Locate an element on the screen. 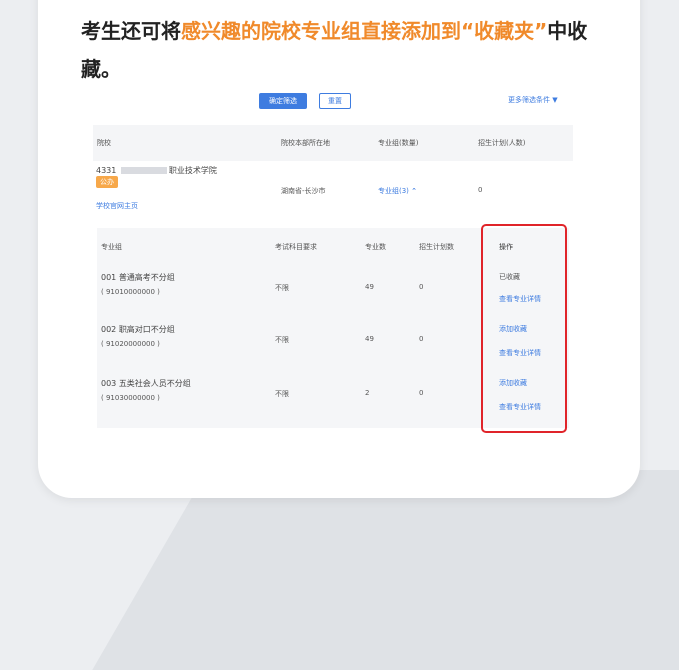 The image size is (679, 670). table-row-name: 001 普通高考不分组 is located at coordinates (138, 277).